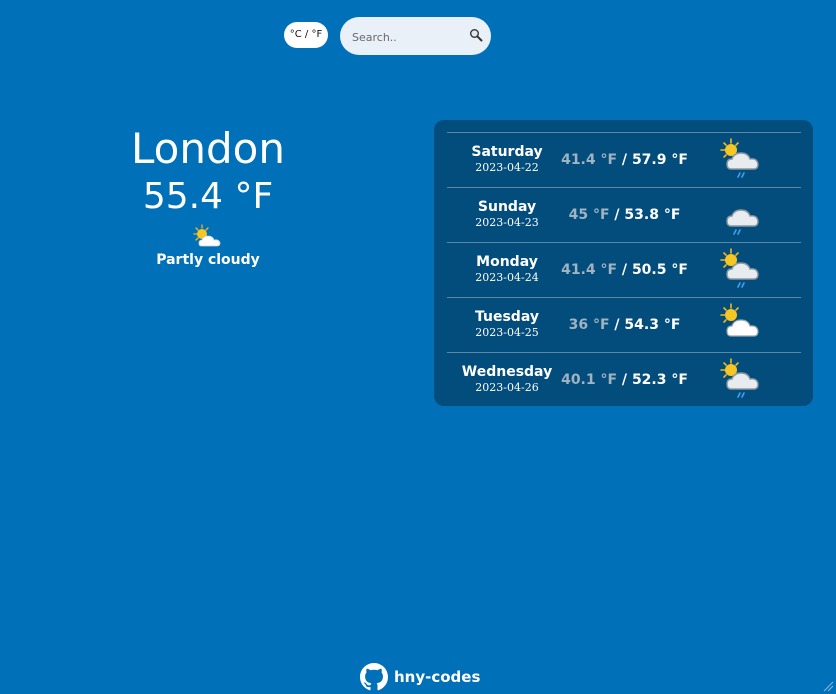  Describe the element at coordinates (742, 222) in the screenshot. I see `cloud-rain-icon` at that location.